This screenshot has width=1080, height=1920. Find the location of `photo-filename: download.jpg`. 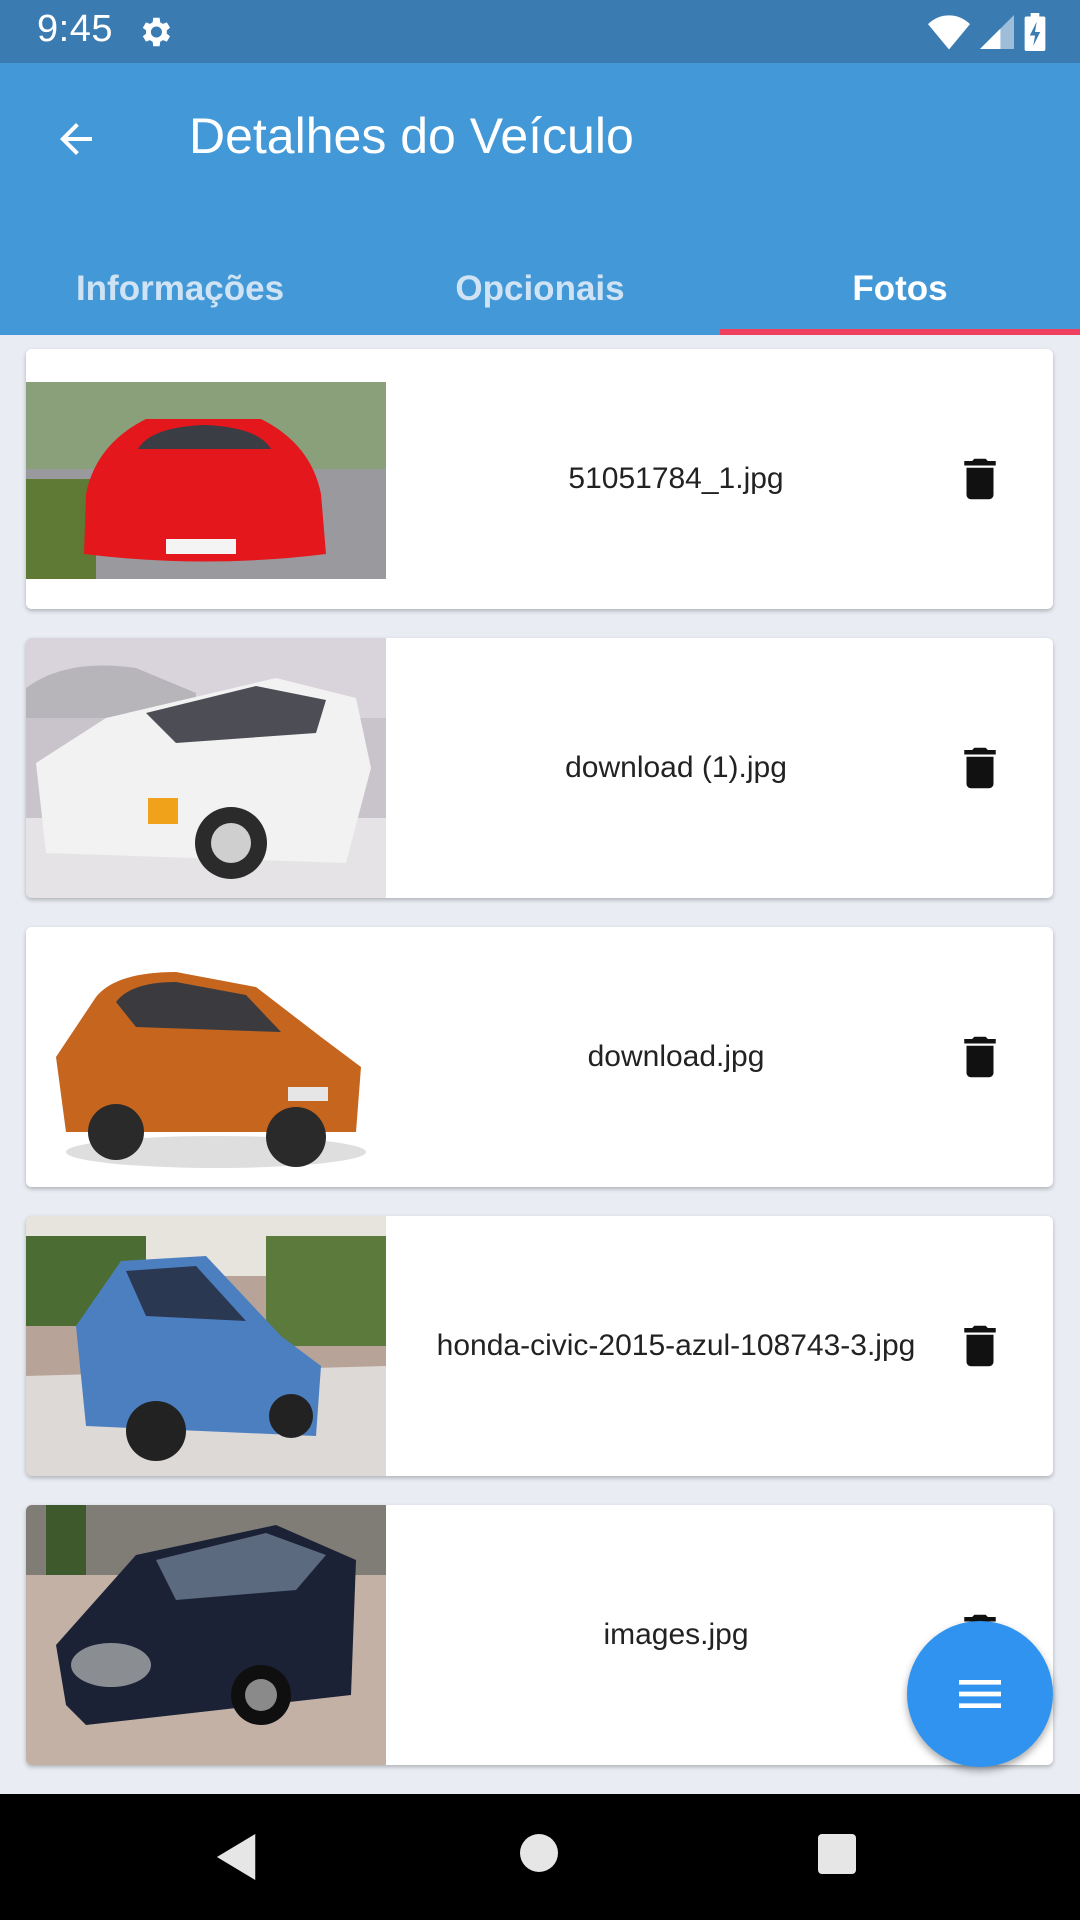

photo-filename: download.jpg is located at coordinates (676, 1056).